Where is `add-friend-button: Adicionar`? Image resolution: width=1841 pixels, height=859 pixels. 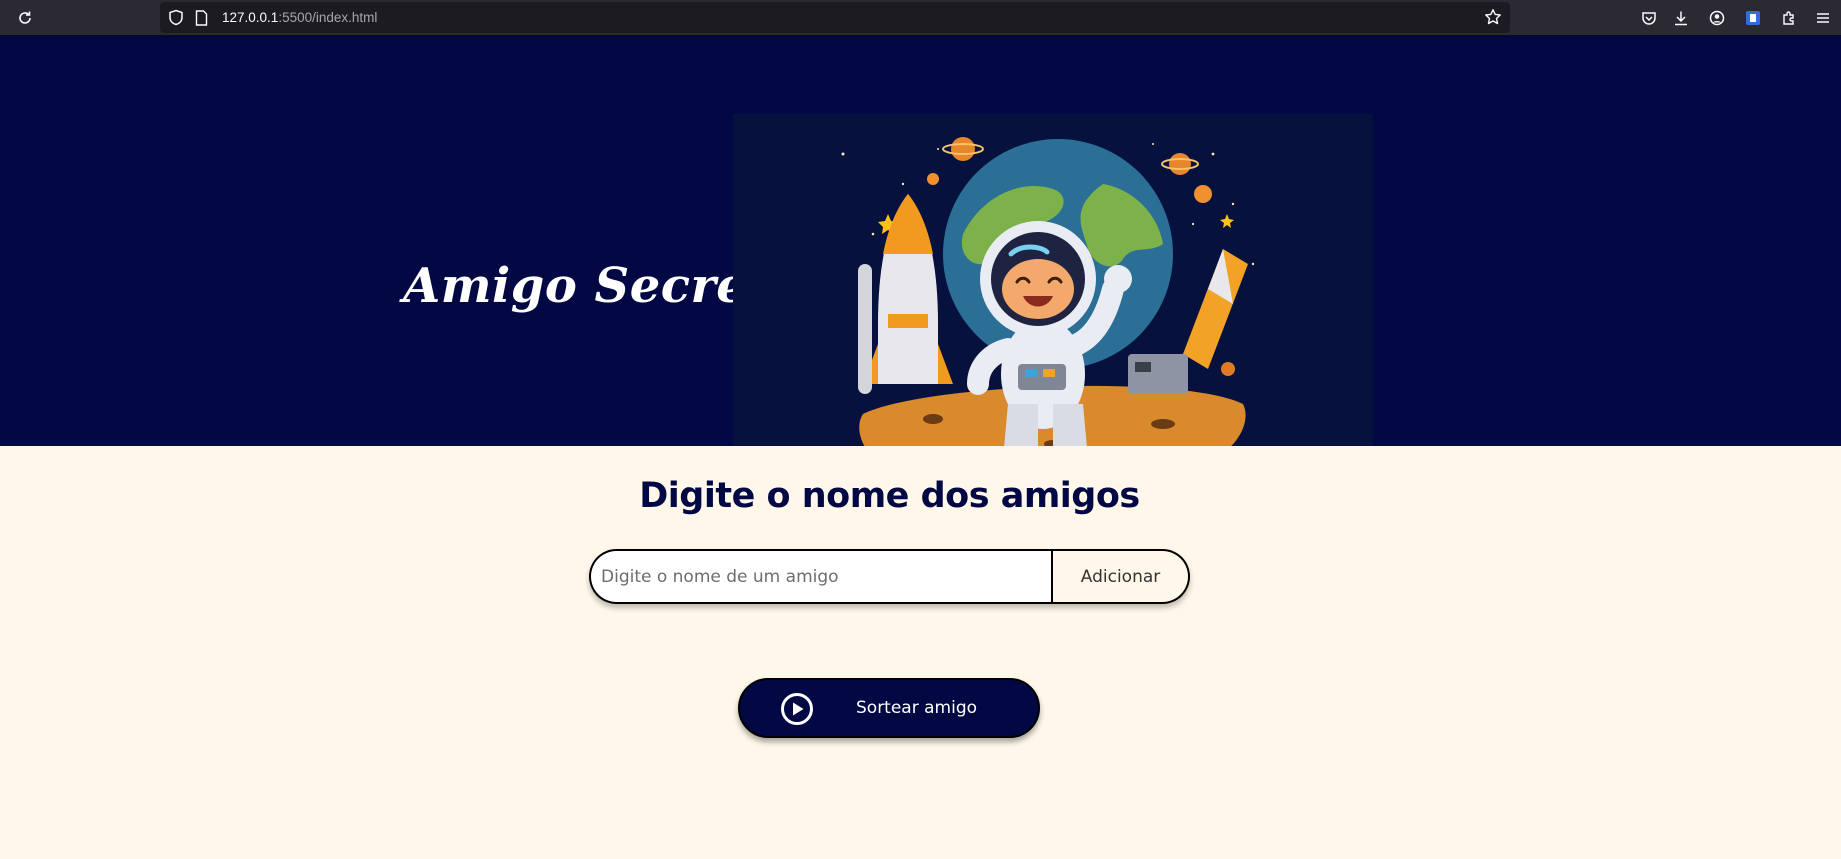 add-friend-button: Adicionar is located at coordinates (1121, 576).